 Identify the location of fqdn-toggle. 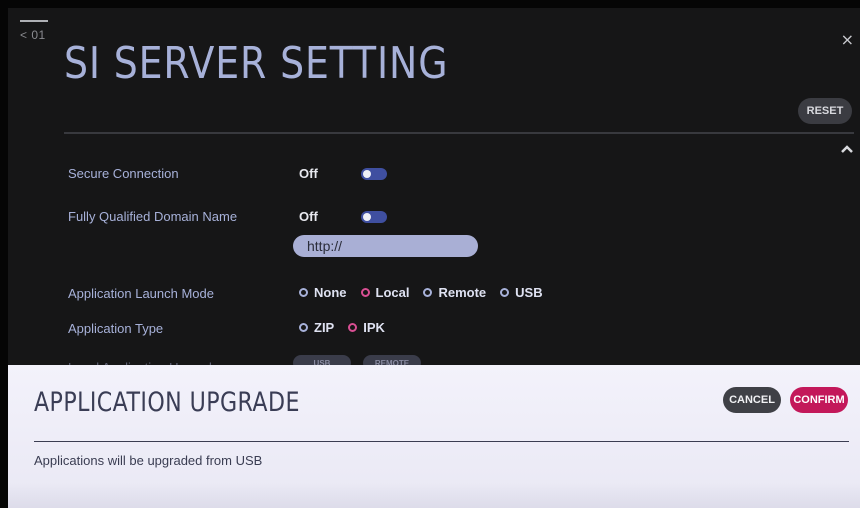
(374, 217).